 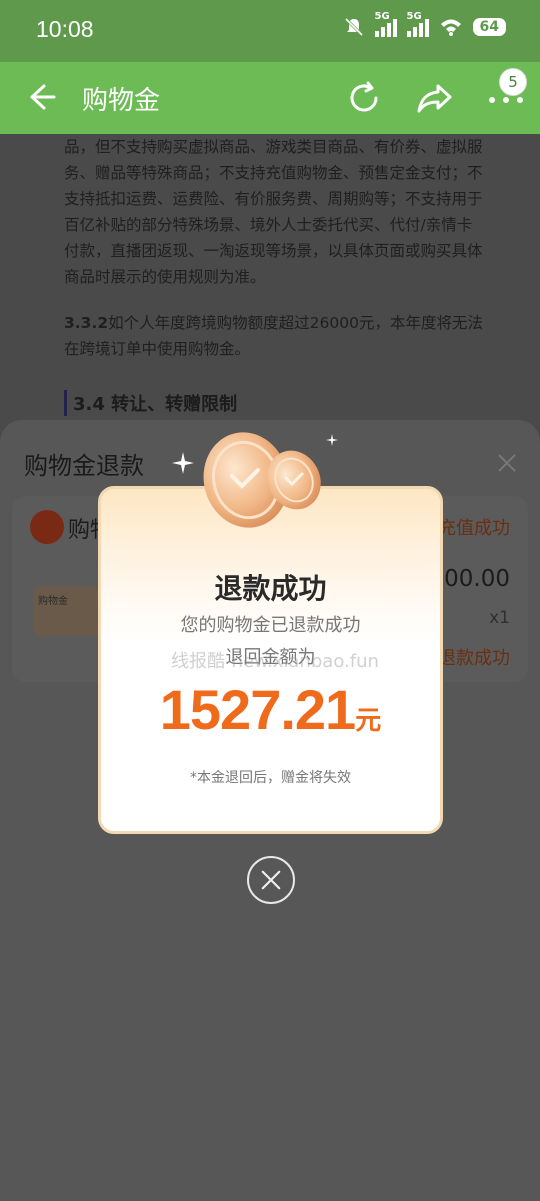 I want to click on clause-text: 如个人年度跨境购物额度超过26000元，本年度将无法在跨境订单中使用购物金。, so click(x=273, y=336).